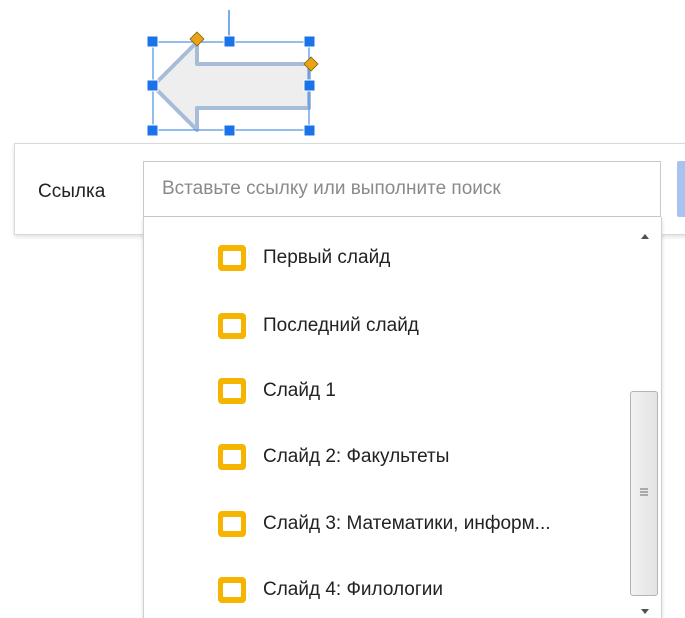  Describe the element at coordinates (327, 257) in the screenshot. I see `list-item-label: Первый слайд` at that location.